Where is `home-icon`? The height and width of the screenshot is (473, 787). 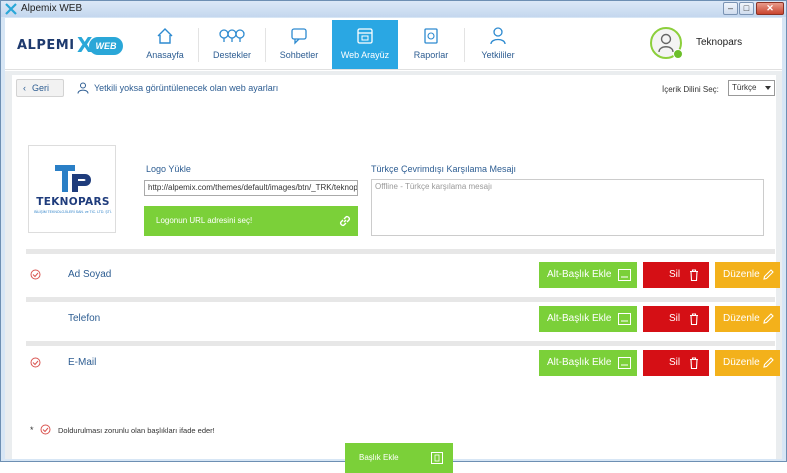
home-icon is located at coordinates (165, 36).